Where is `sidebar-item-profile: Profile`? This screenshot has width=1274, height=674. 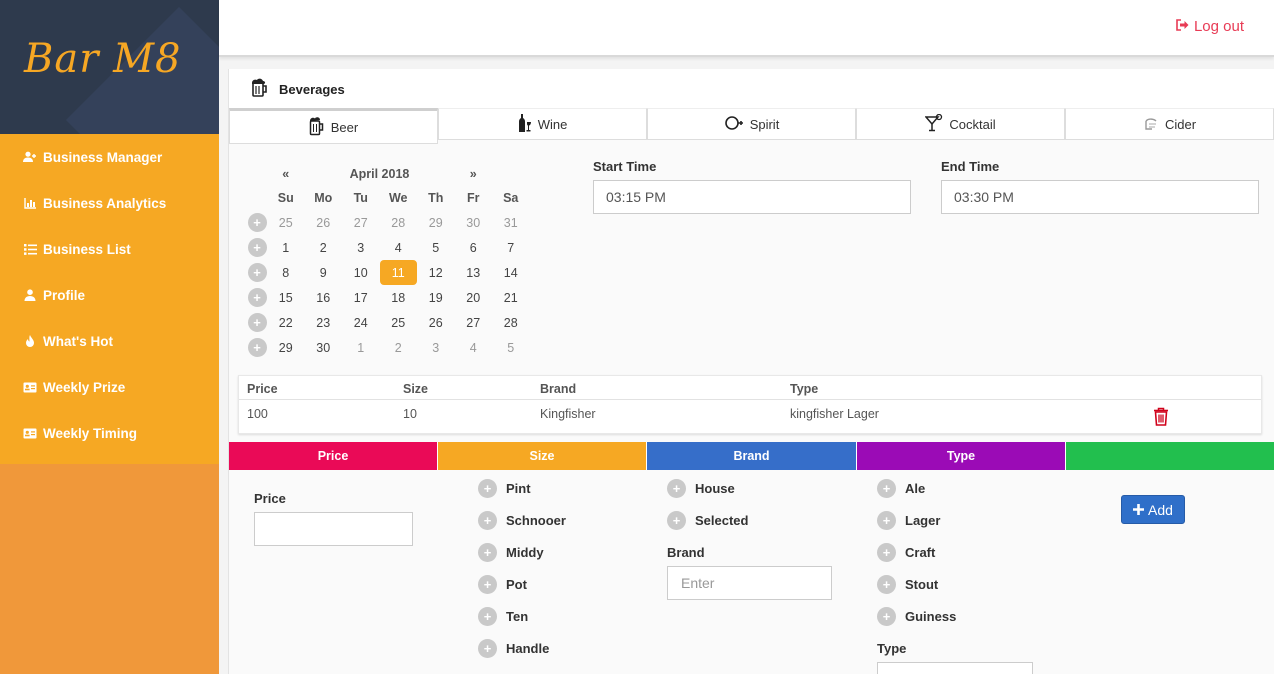
sidebar-item-profile: Profile is located at coordinates (109, 295).